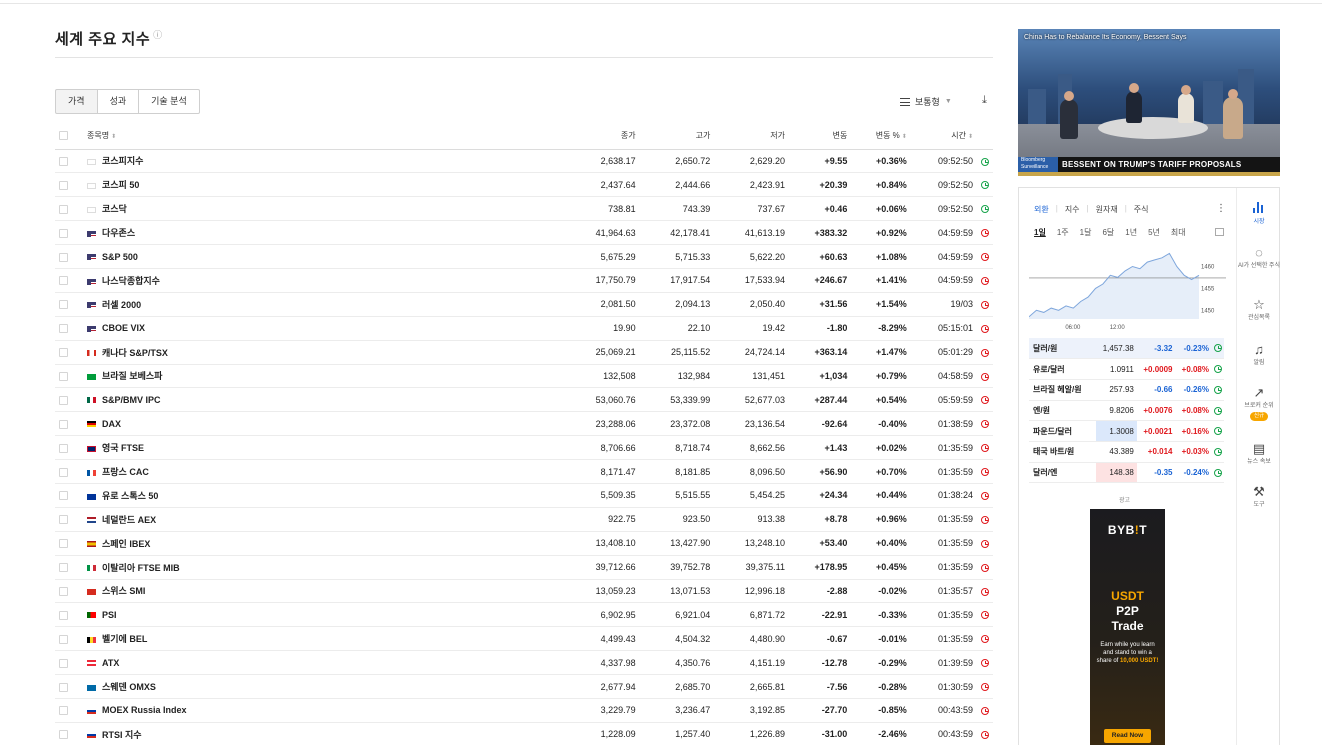 Image resolution: width=1322 pixels, height=745 pixels. Describe the element at coordinates (1259, 403) in the screenshot. I see `sidebar-item-broker-ranking: ↗ 브로커 순위 신규` at that location.